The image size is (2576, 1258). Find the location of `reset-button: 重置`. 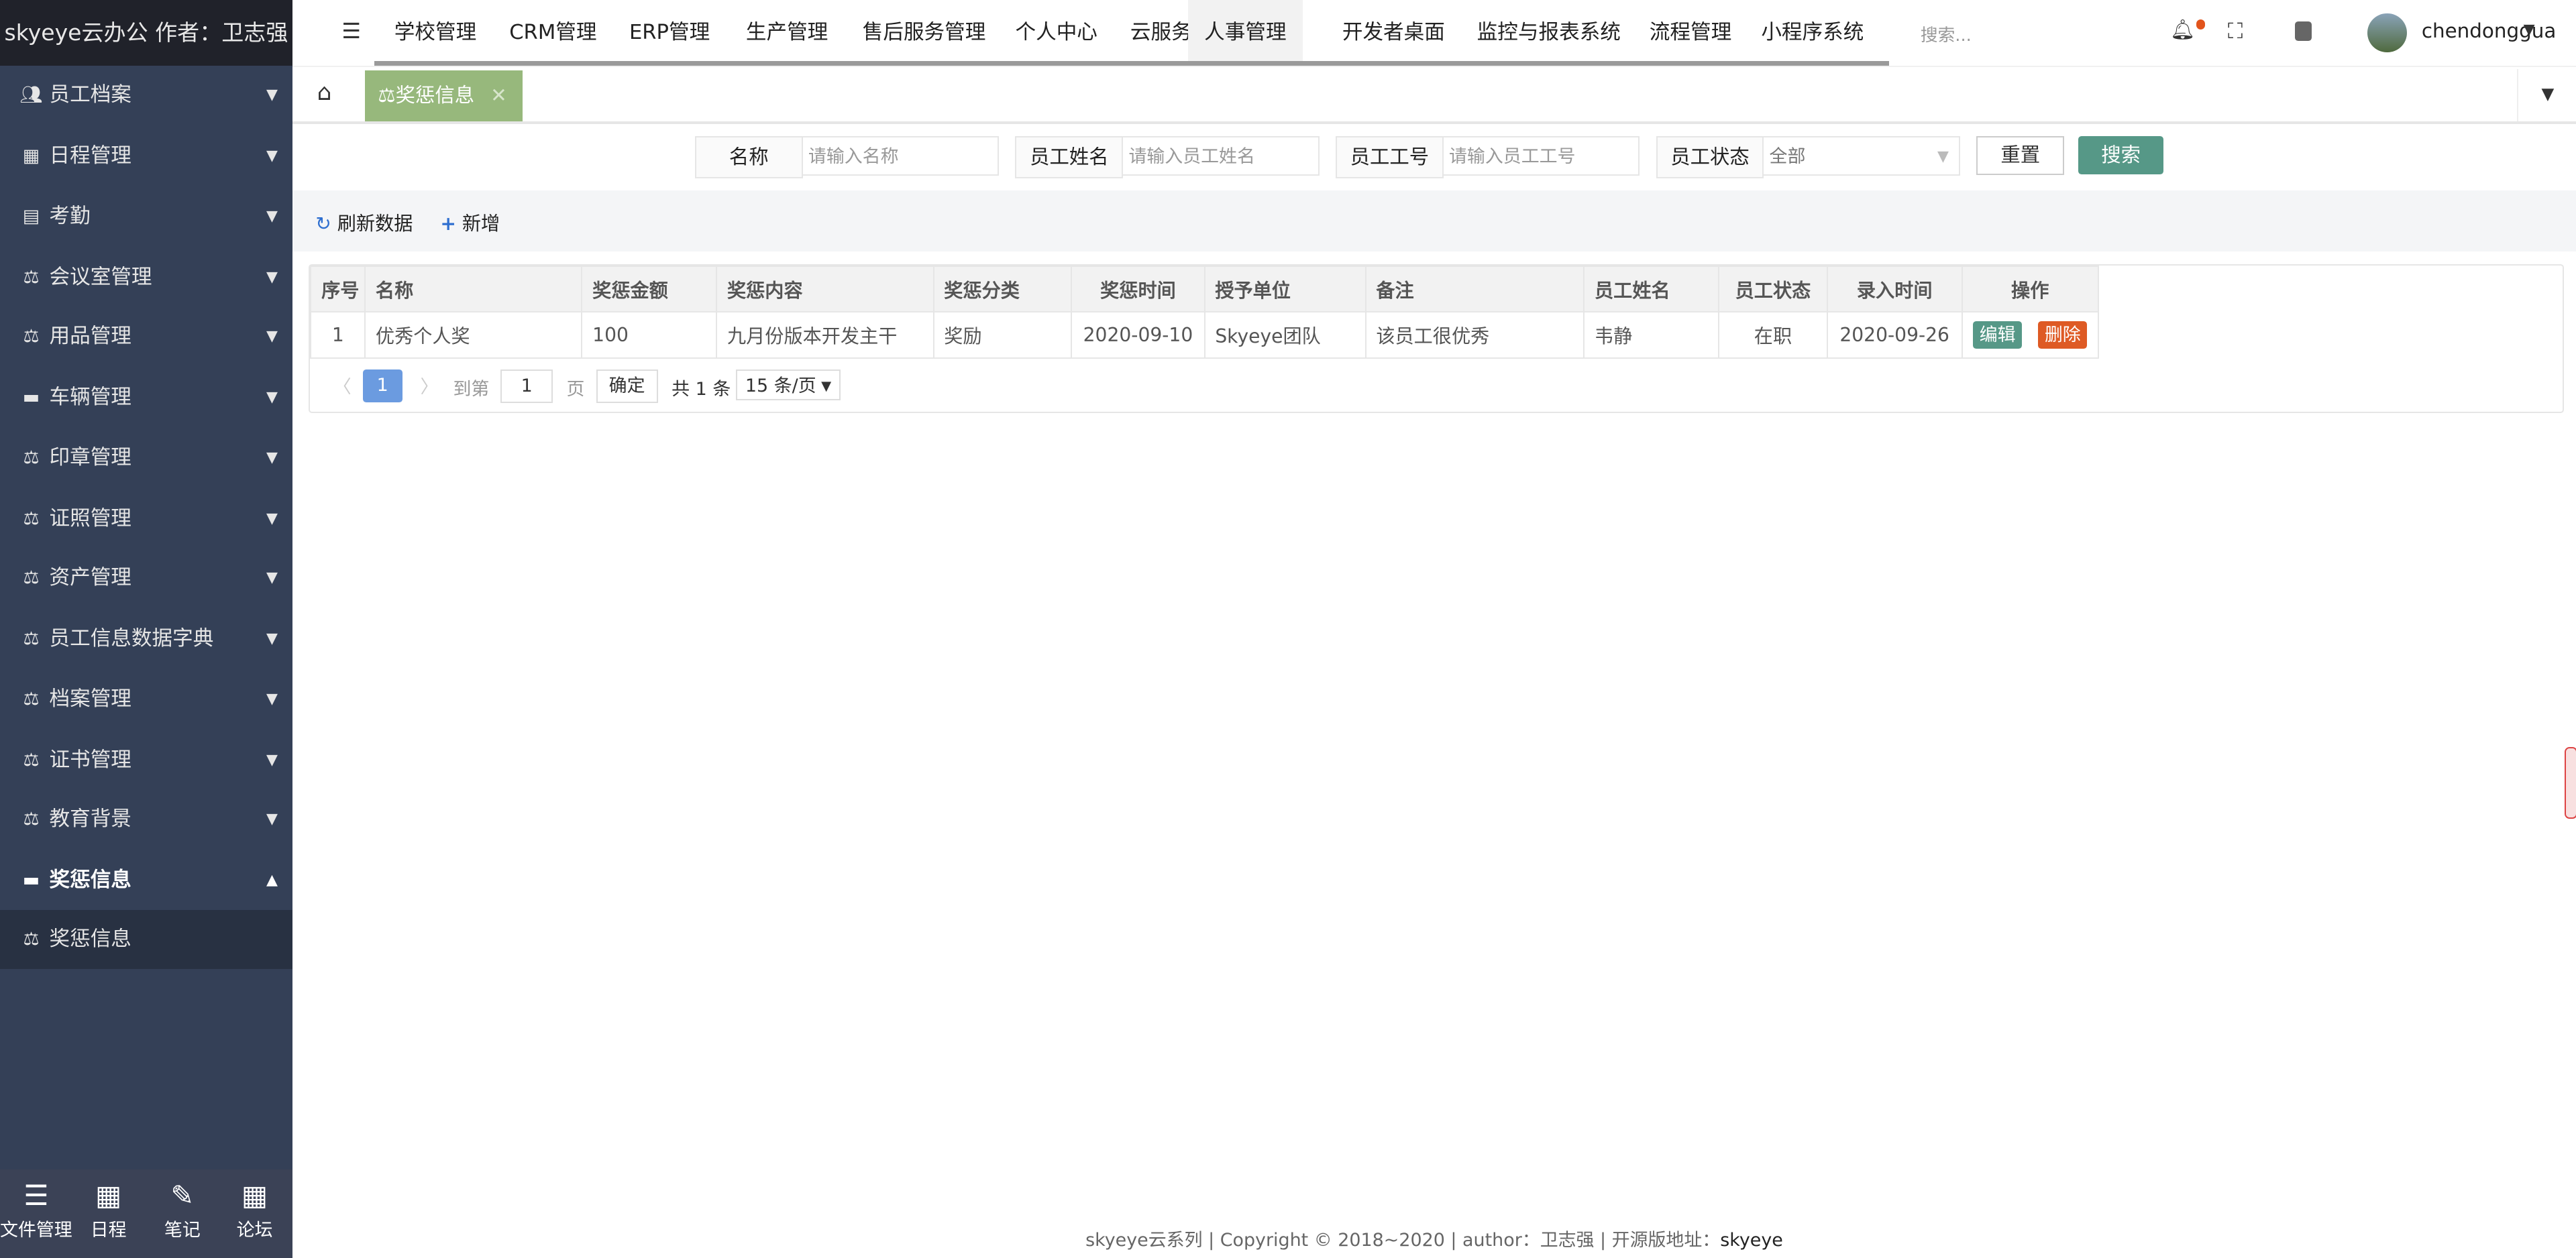

reset-button: 重置 is located at coordinates (2020, 156).